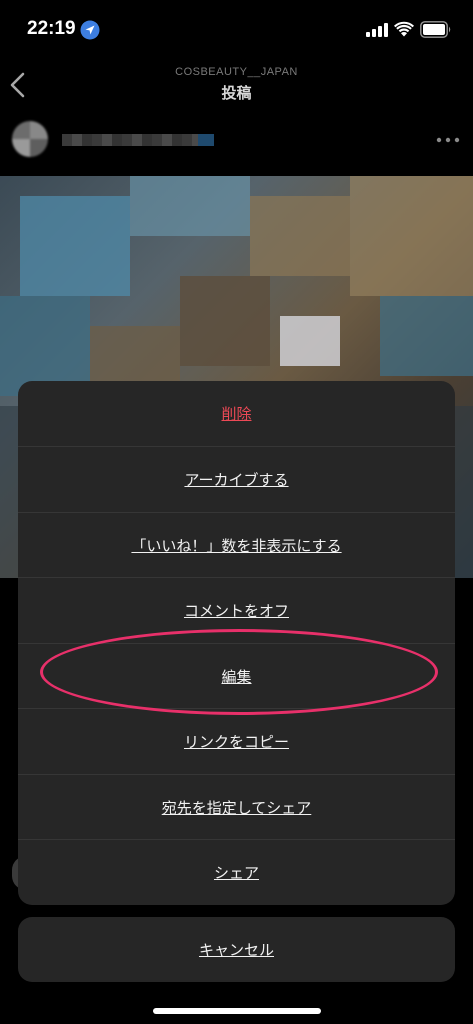 The height and width of the screenshot is (1024, 473). Describe the element at coordinates (236, 29) in the screenshot. I see `status-bar: 22:19` at that location.